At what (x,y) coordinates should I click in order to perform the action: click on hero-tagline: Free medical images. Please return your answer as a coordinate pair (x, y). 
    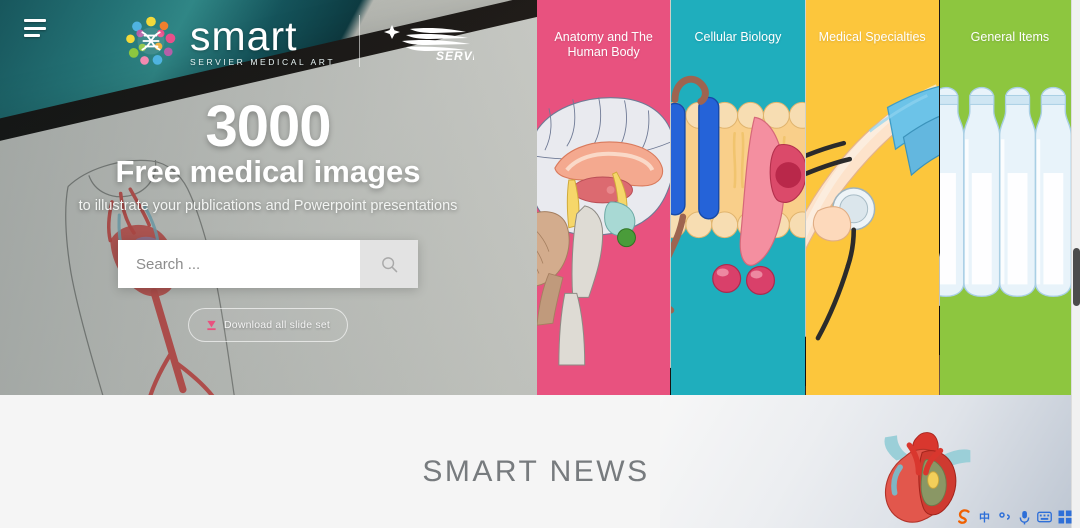
    Looking at the image, I should click on (268, 171).